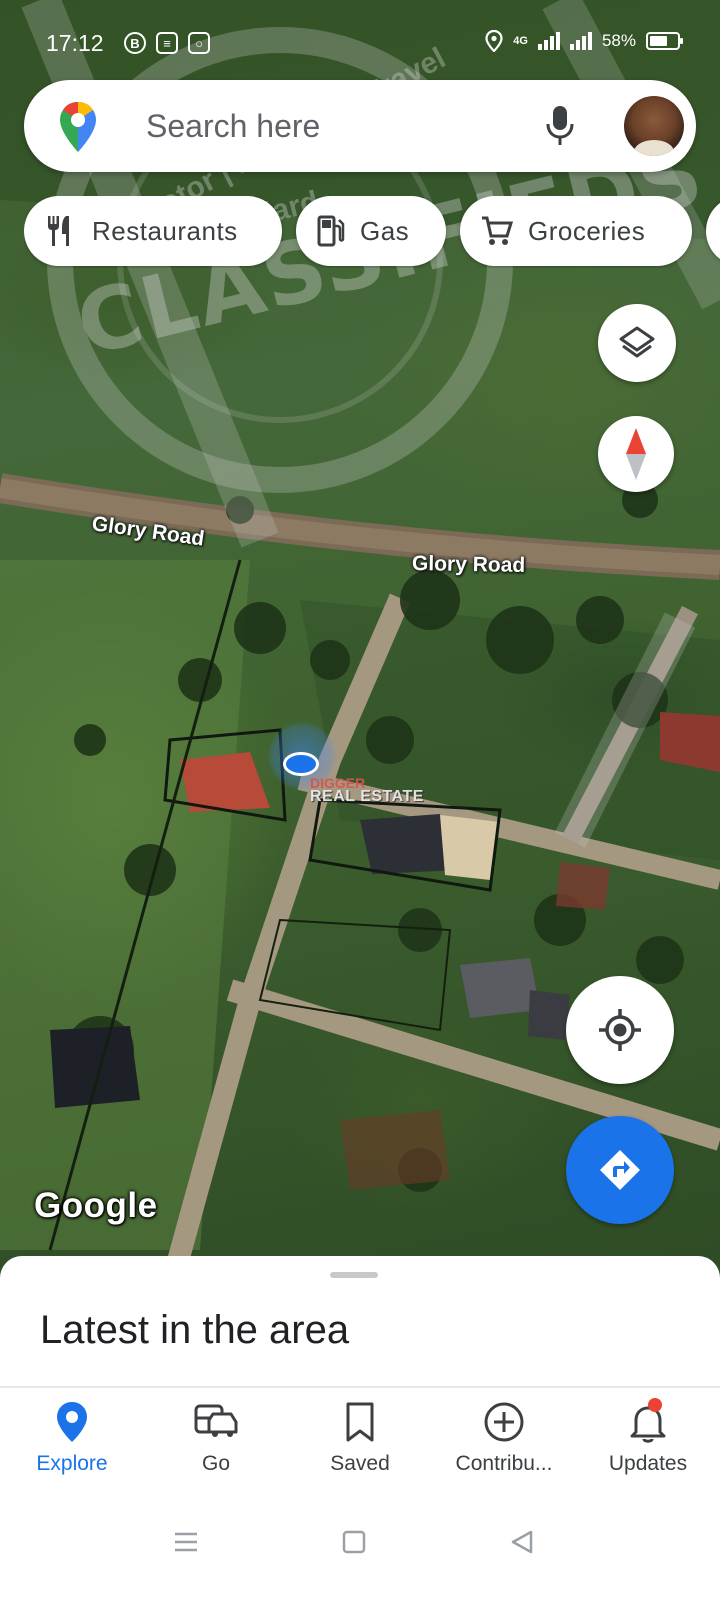 Image resolution: width=720 pixels, height=1600 pixels. I want to click on home-icon, so click(354, 1542).